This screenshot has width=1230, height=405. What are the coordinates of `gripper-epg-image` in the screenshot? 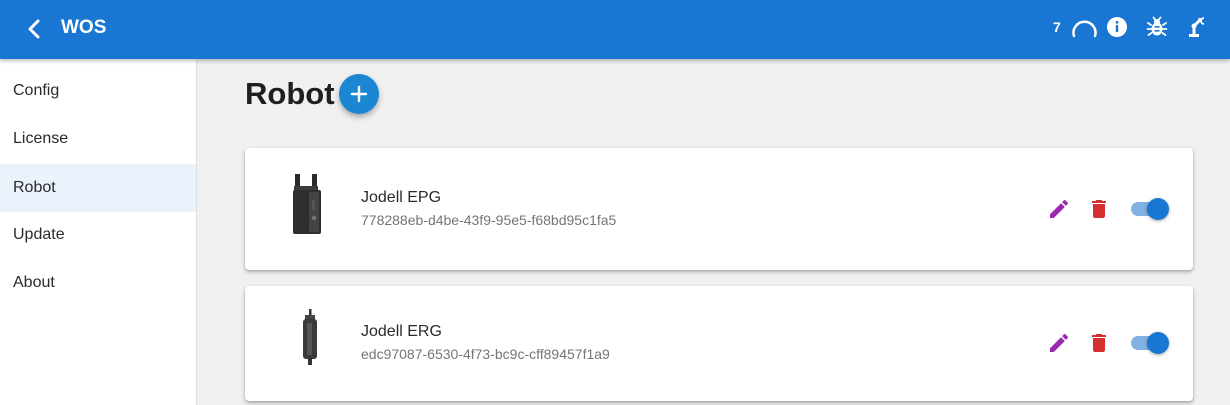 It's located at (307, 204).